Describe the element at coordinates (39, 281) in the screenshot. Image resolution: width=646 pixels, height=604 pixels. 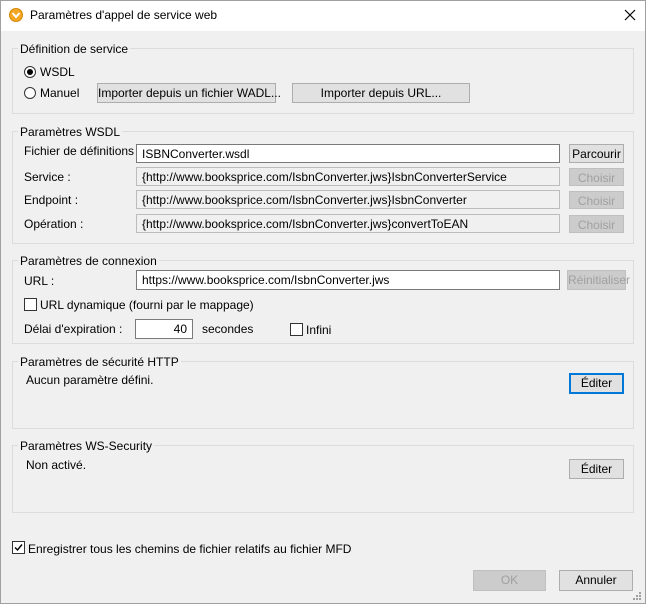
I see `url-label: URL :` at that location.